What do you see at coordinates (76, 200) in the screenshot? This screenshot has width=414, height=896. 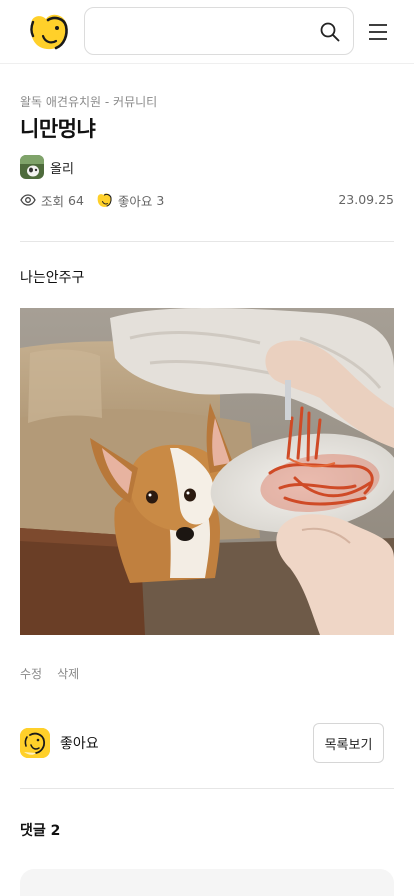 I see `views-count: 64` at bounding box center [76, 200].